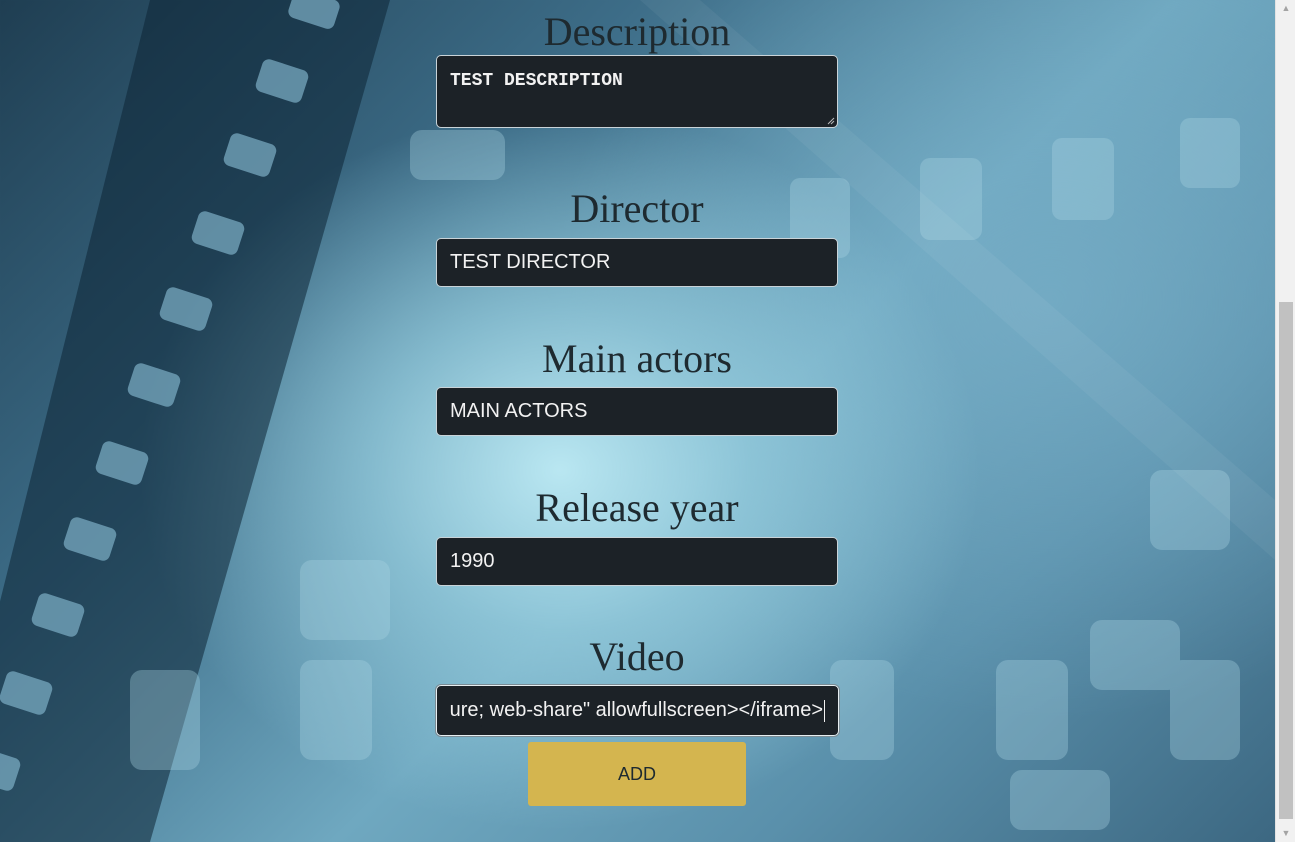 Image resolution: width=1295 pixels, height=842 pixels. I want to click on video-label: Video, so click(637, 656).